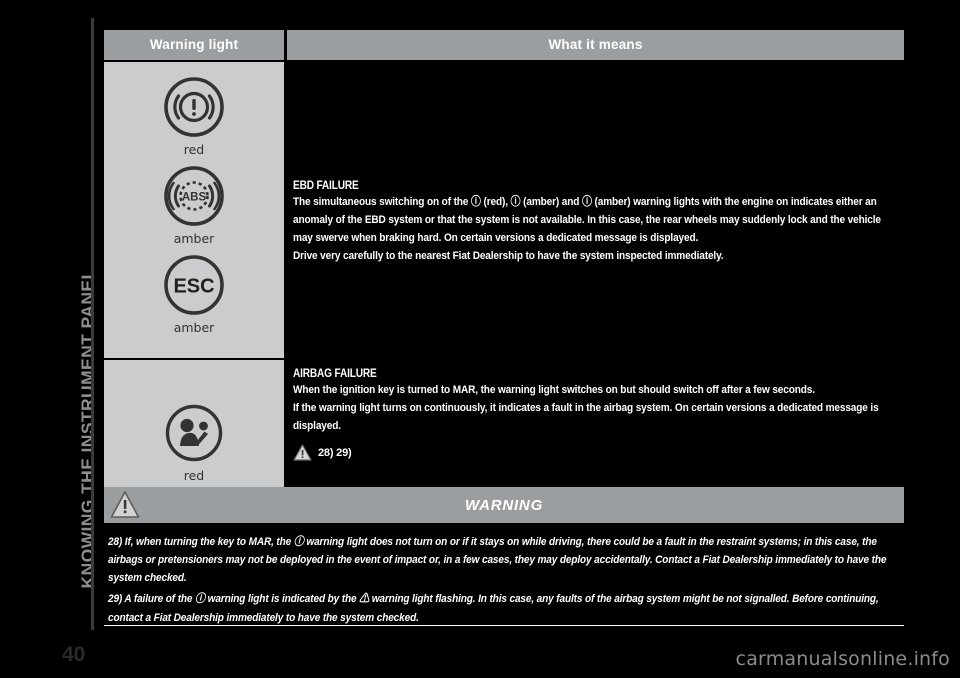 Image resolution: width=960 pixels, height=678 pixels. I want to click on warning-light-cell: red, so click(194, 431).